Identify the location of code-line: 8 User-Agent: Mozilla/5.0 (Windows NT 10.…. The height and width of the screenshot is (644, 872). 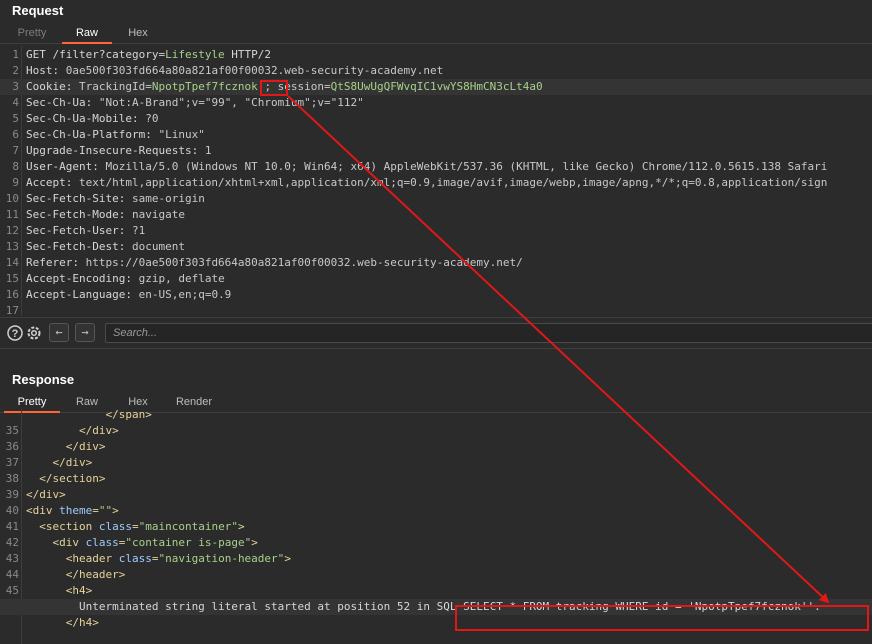
(436, 167).